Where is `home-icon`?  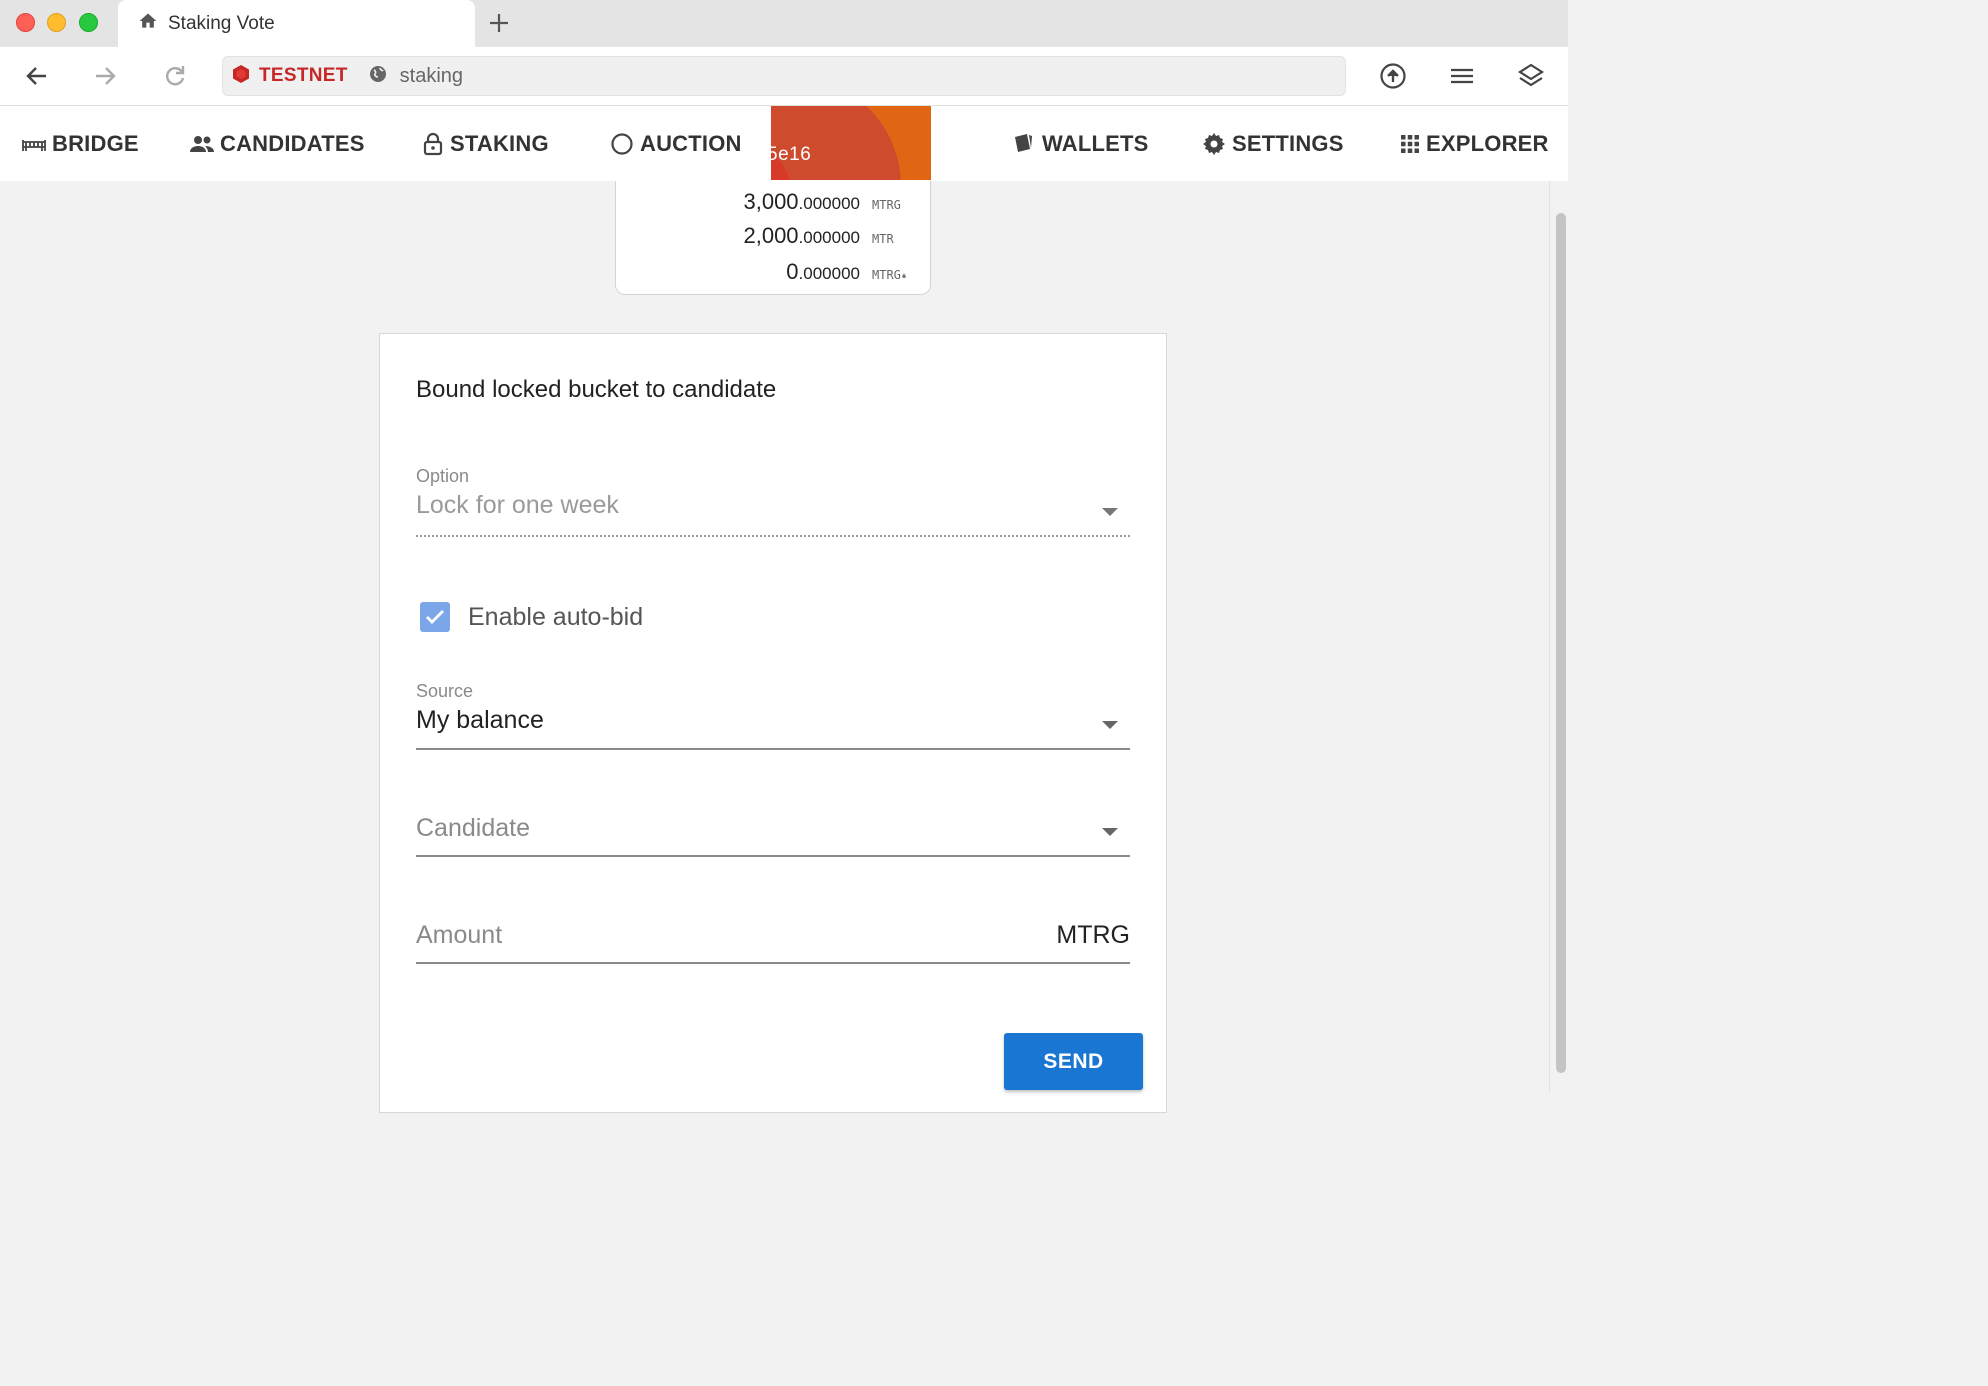
home-icon is located at coordinates (148, 23).